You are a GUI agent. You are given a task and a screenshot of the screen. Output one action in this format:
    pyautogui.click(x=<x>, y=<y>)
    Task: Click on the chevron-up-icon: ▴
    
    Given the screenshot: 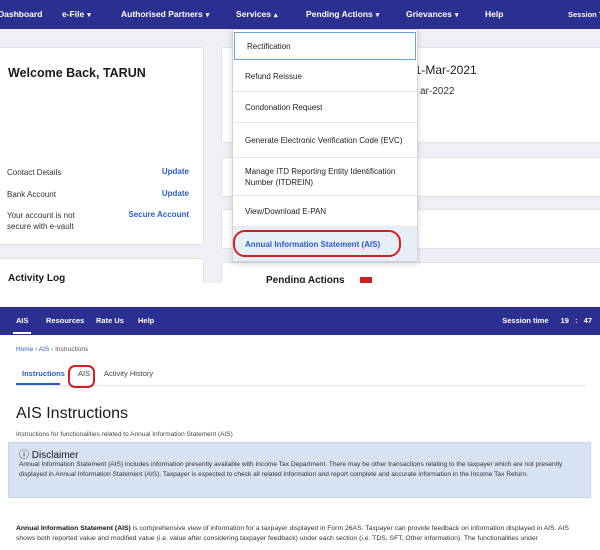 What is the action you would take?
    pyautogui.click(x=275, y=15)
    